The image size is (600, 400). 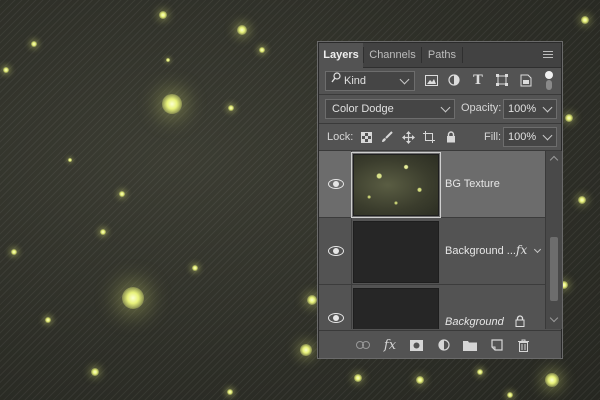 What do you see at coordinates (462, 55) in the screenshot?
I see `tab-divider` at bounding box center [462, 55].